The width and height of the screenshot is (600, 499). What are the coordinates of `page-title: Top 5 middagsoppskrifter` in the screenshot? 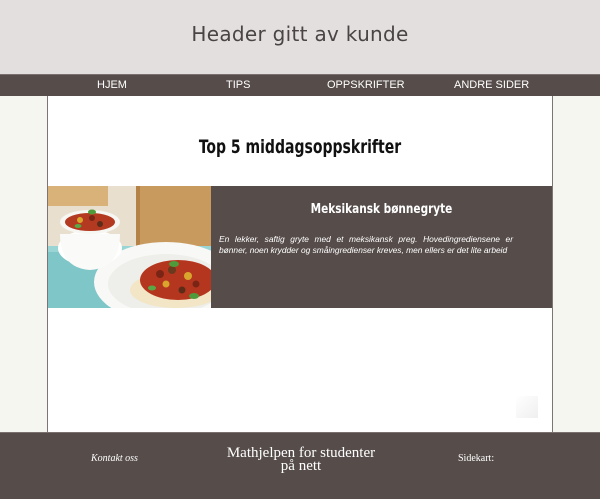 It's located at (300, 147).